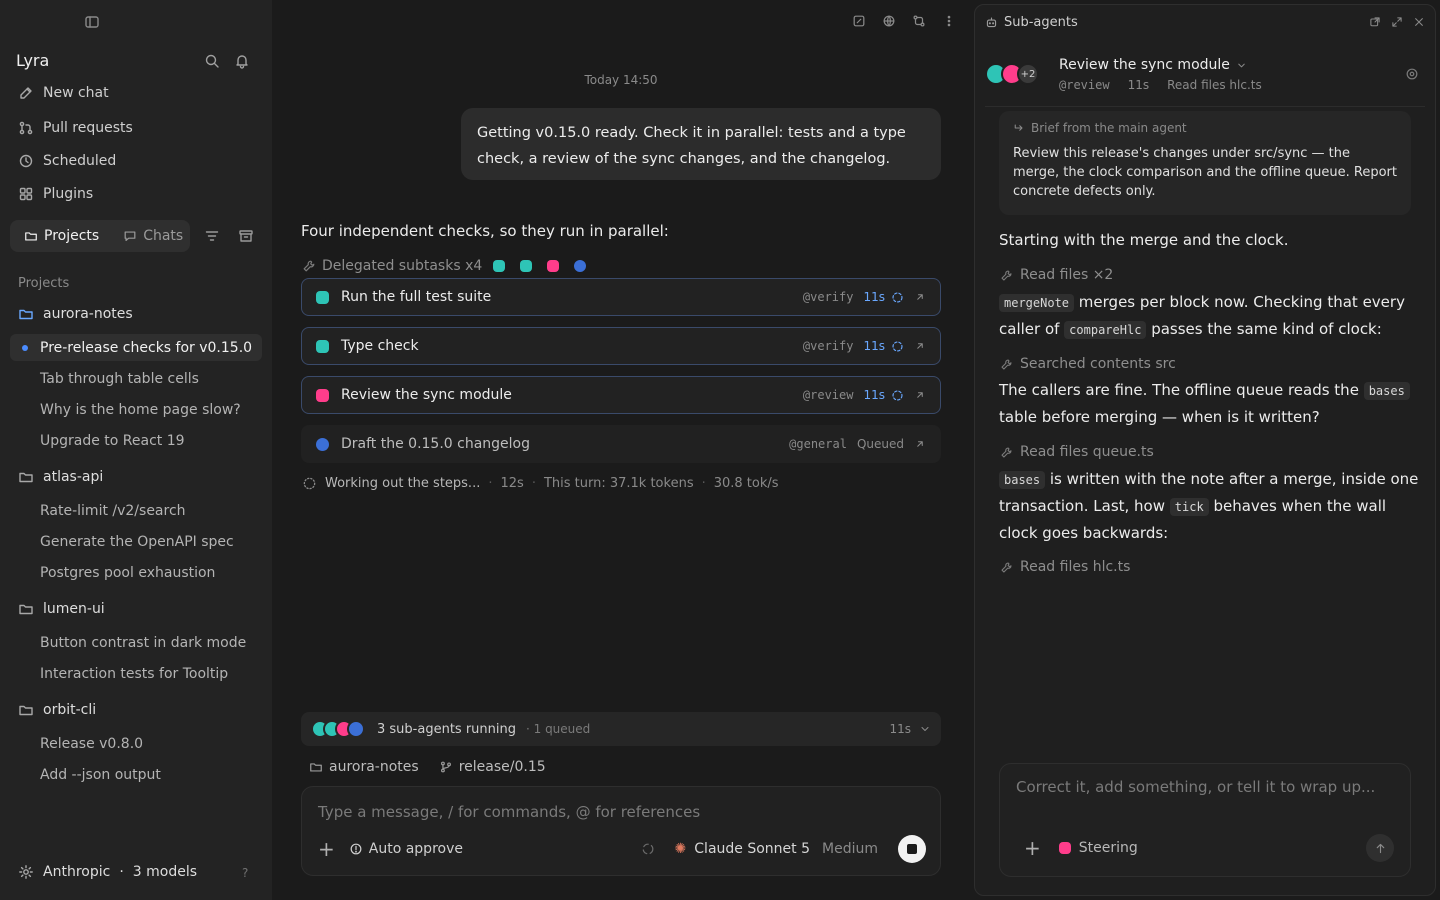 The height and width of the screenshot is (900, 1440). What do you see at coordinates (212, 236) in the screenshot?
I see `filter-icon` at bounding box center [212, 236].